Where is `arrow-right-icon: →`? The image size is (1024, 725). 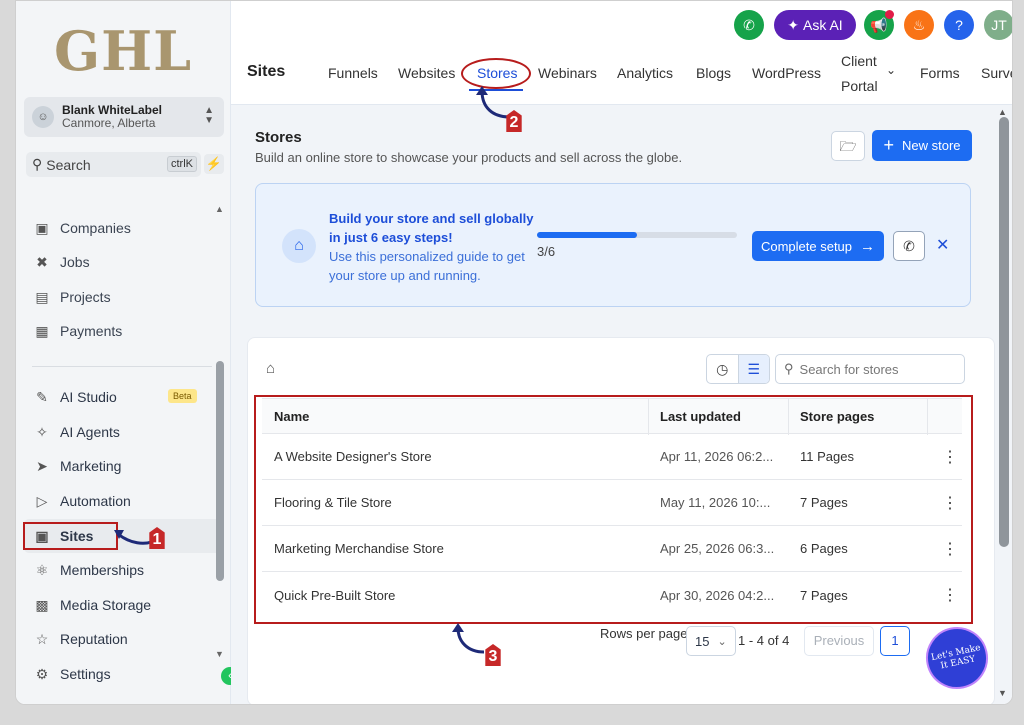
arrow-right-icon: → is located at coordinates (868, 246).